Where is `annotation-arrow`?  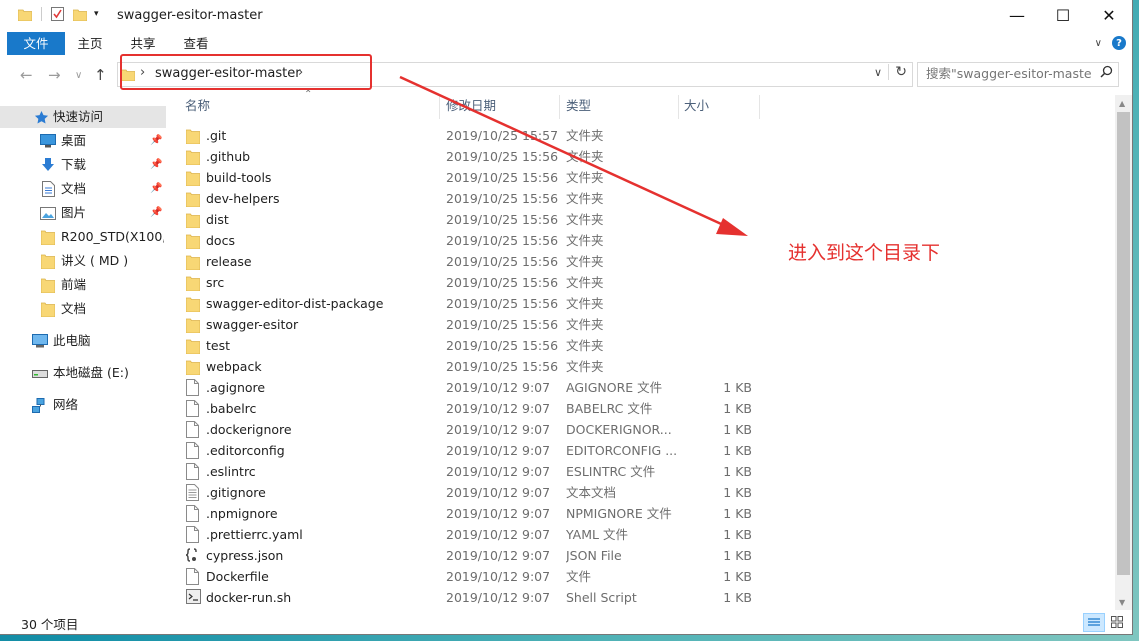 annotation-arrow is located at coordinates (573, 155).